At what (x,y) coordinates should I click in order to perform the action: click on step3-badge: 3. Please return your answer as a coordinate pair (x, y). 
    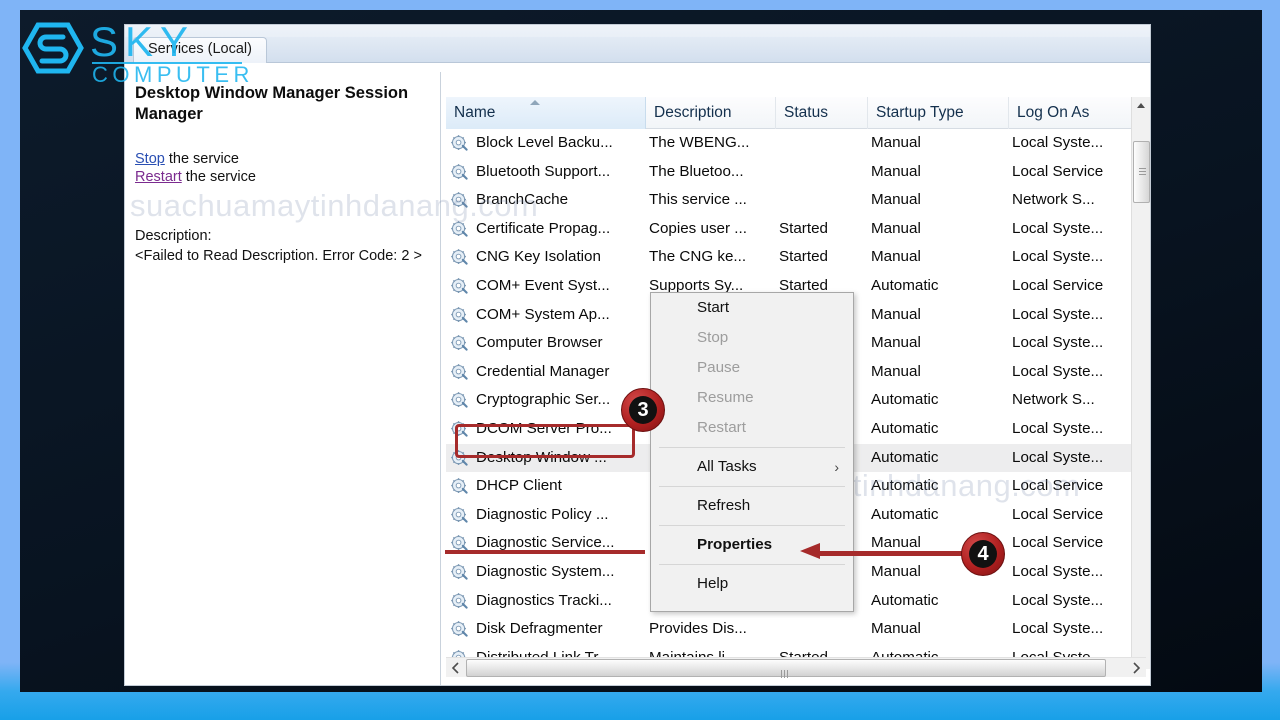
    Looking at the image, I should click on (643, 410).